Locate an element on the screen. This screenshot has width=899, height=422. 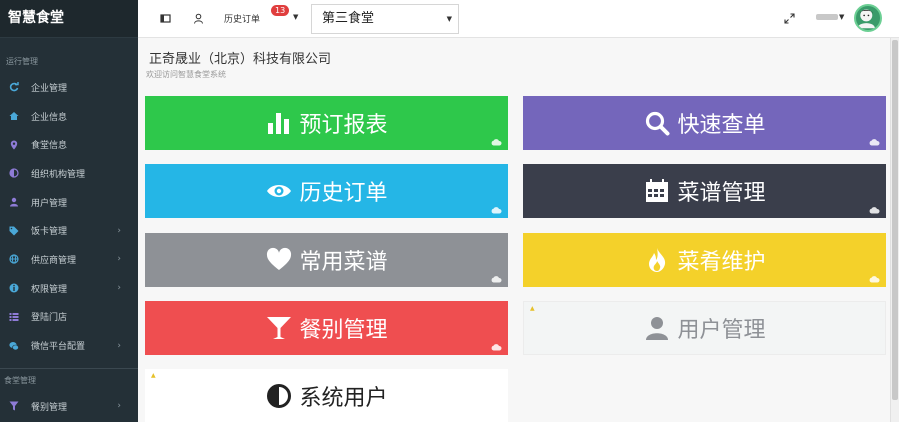
sidebar-item-label: 饭卡管理 is located at coordinates (49, 232).